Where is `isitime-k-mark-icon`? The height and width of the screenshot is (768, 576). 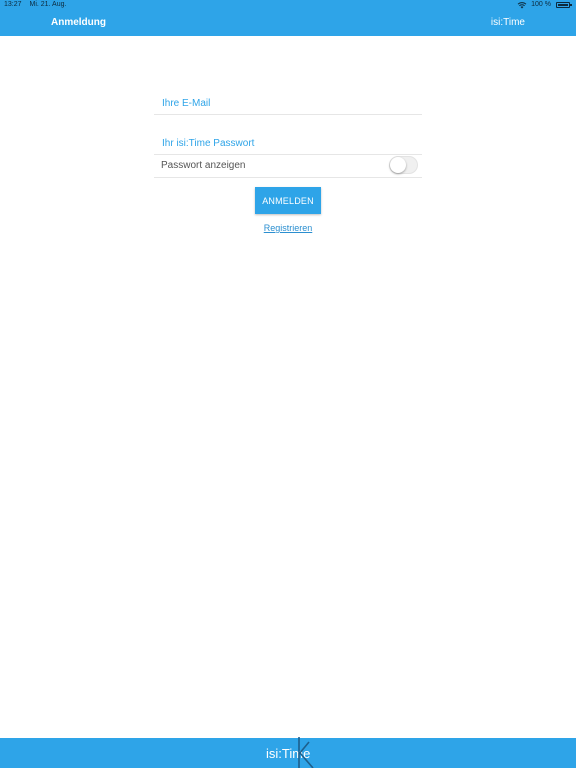 isitime-k-mark-icon is located at coordinates (306, 752).